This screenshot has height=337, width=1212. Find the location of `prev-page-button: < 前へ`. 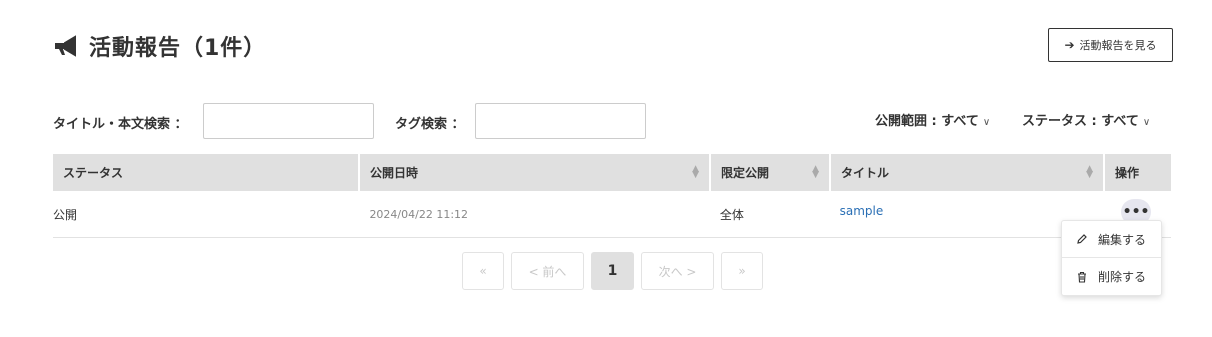

prev-page-button: < 前へ is located at coordinates (547, 271).